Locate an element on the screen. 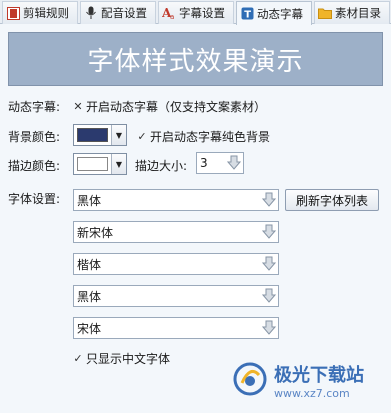  background-color-swatch is located at coordinates (92, 135).